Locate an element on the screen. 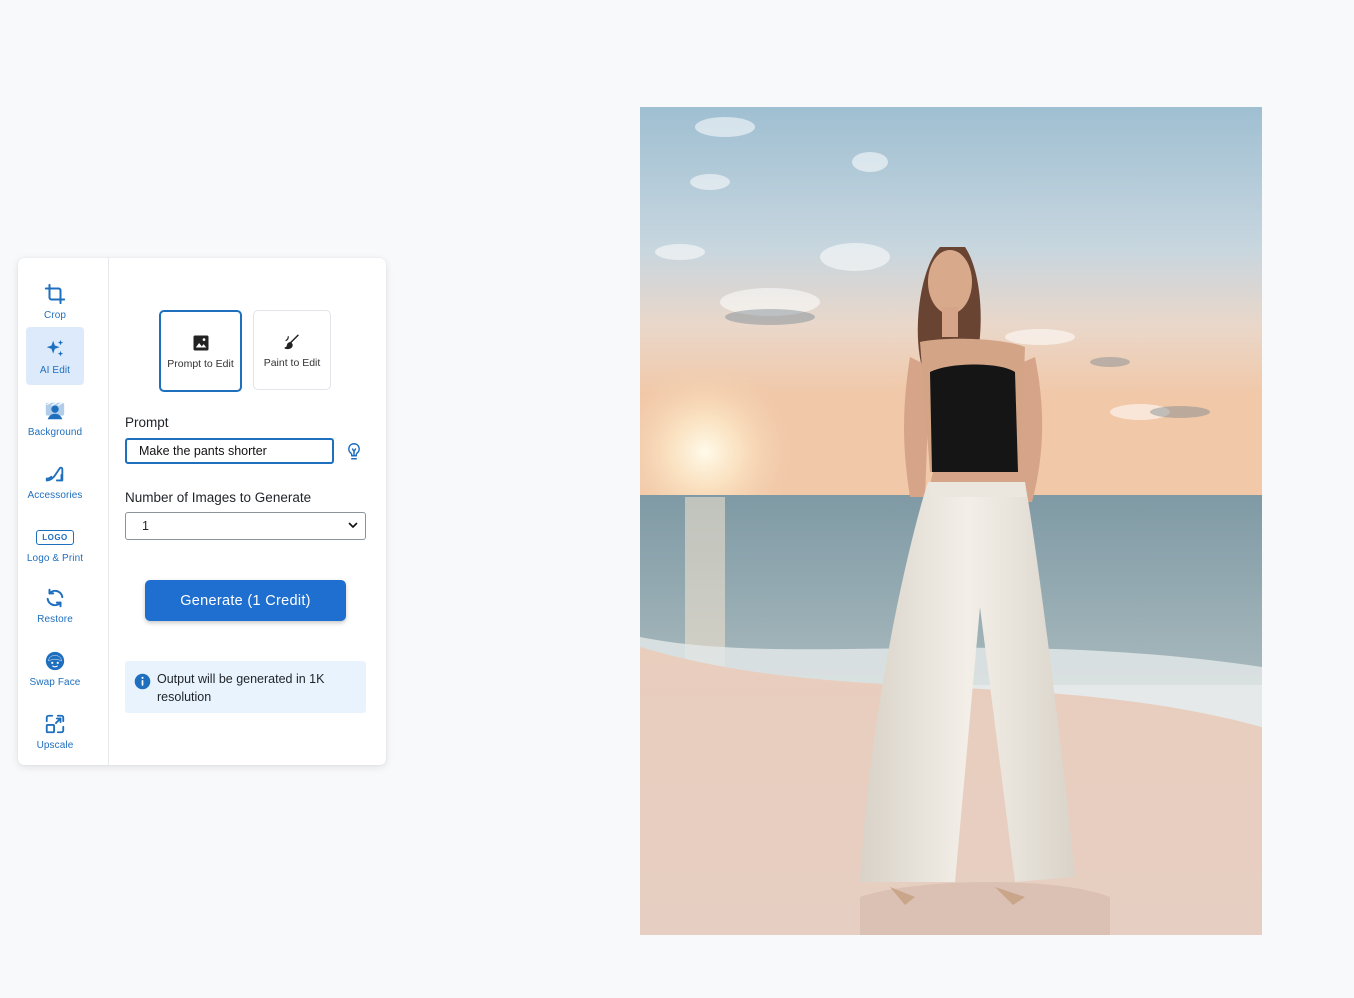 The width and height of the screenshot is (1354, 998). mode-label: Prompt to Edit is located at coordinates (200, 363).